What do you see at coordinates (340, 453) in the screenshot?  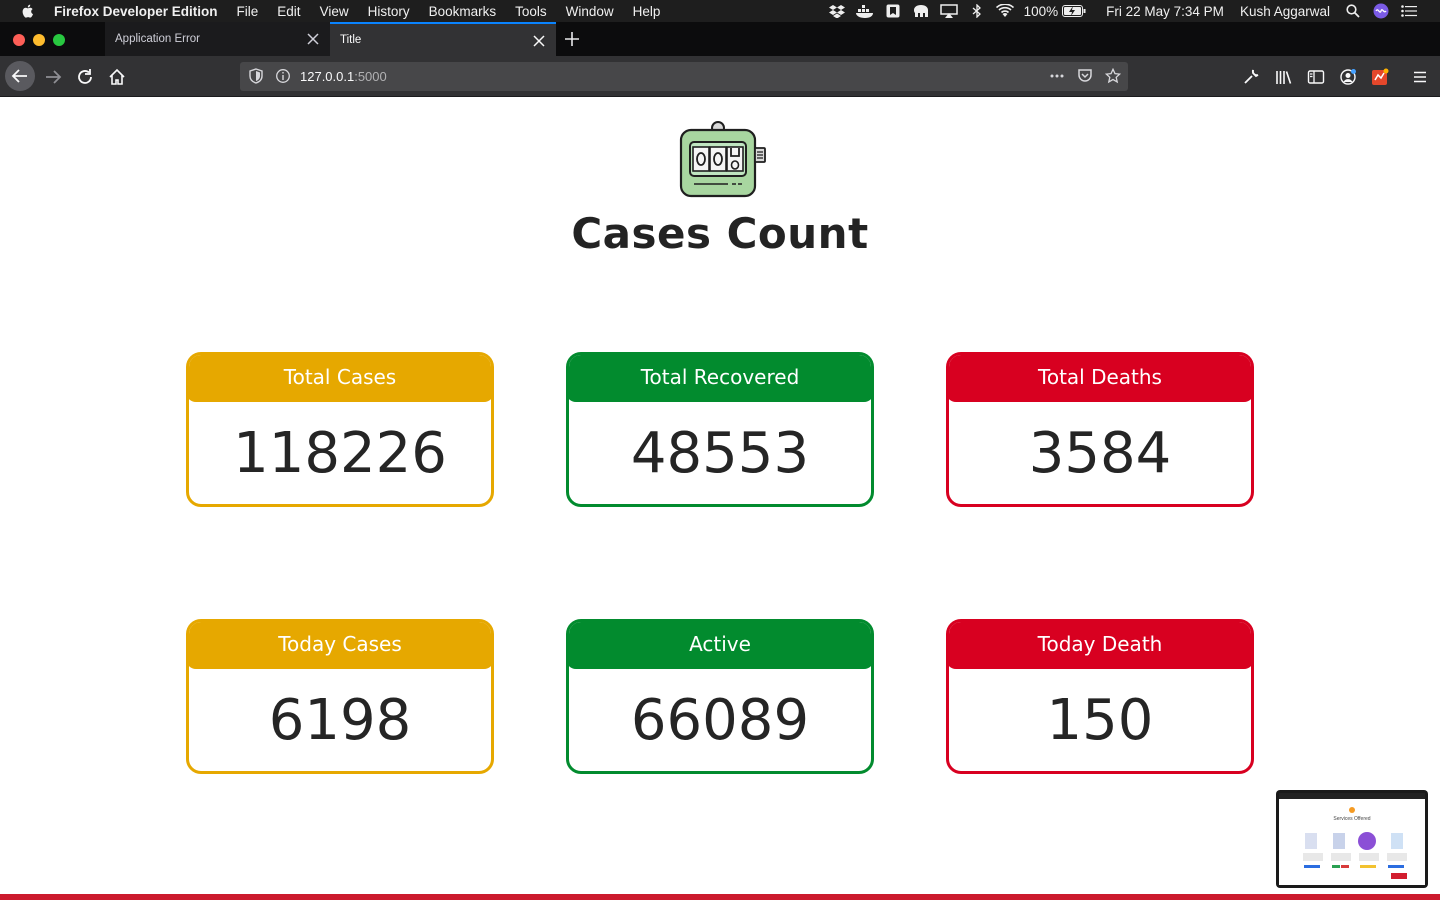 I see `card-value: 118226` at bounding box center [340, 453].